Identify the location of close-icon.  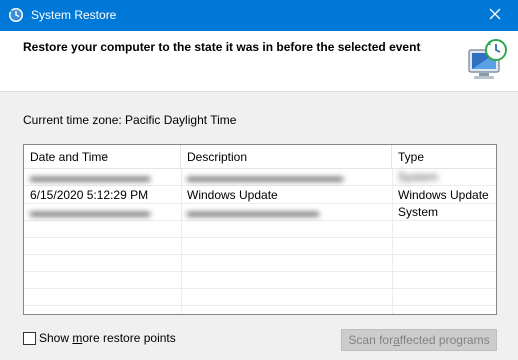
(495, 15).